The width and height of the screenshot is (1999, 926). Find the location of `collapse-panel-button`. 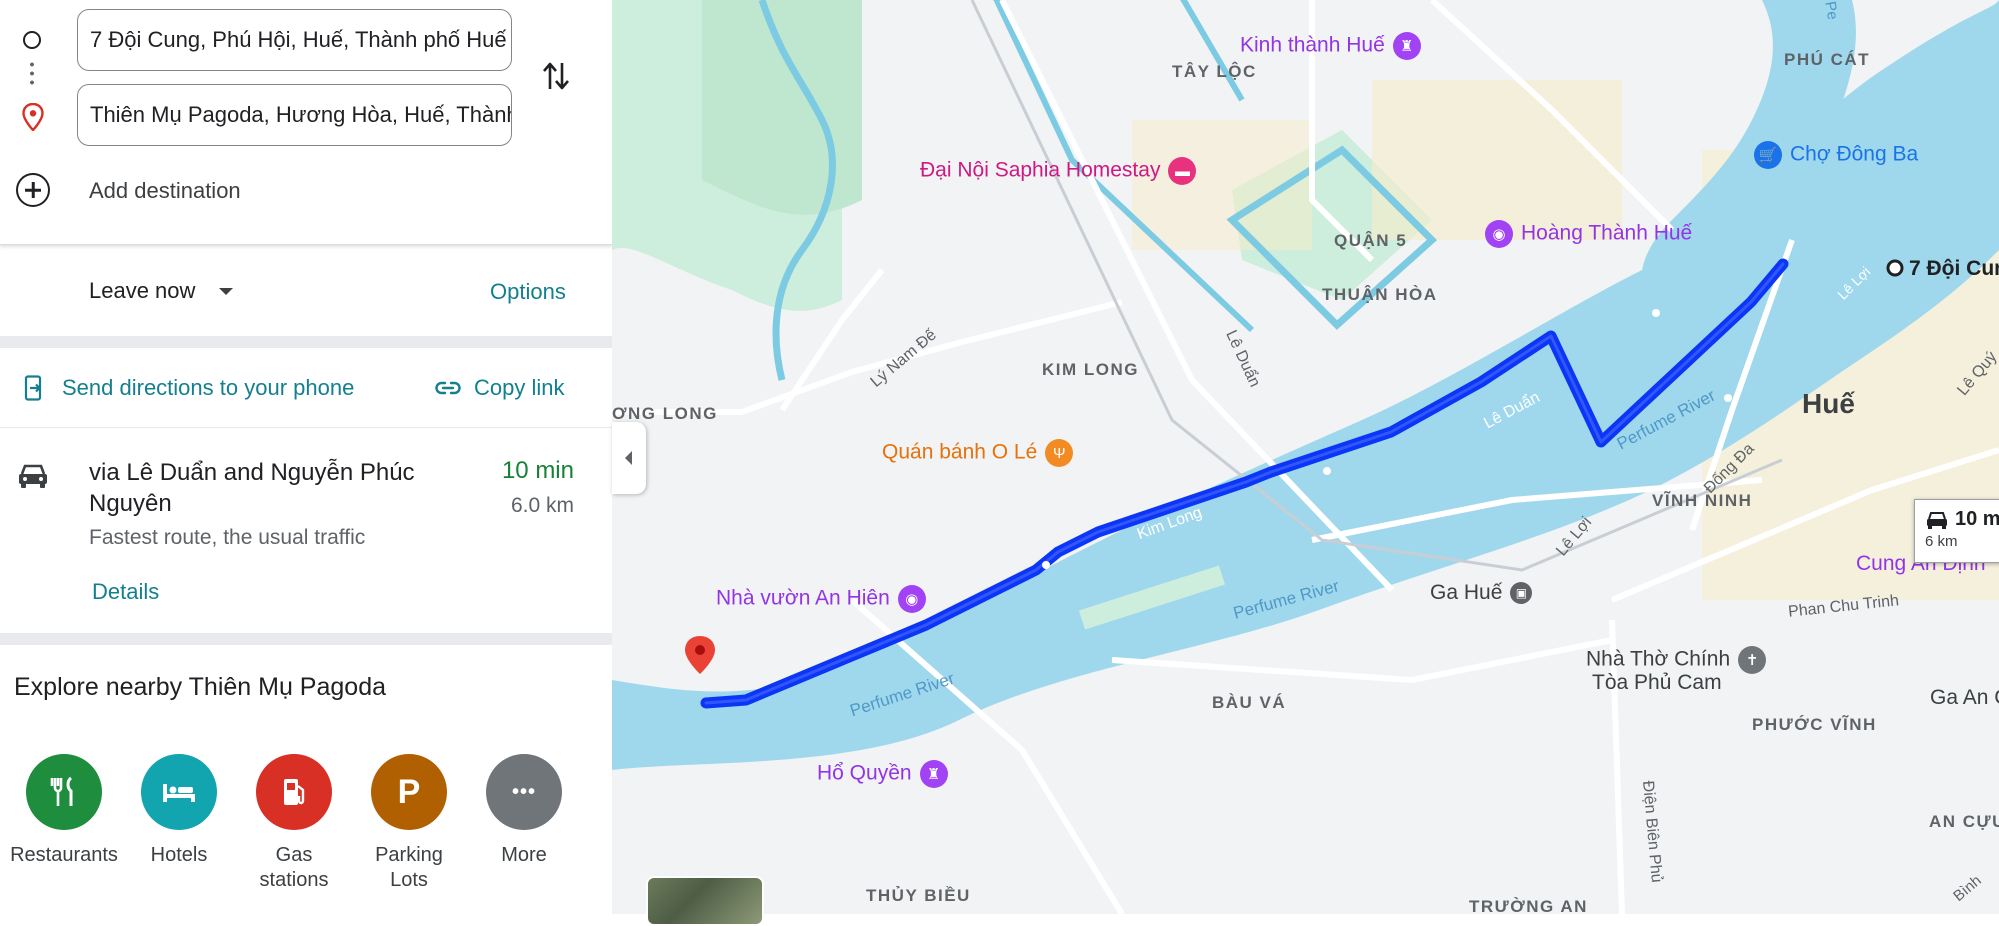

collapse-panel-button is located at coordinates (629, 458).